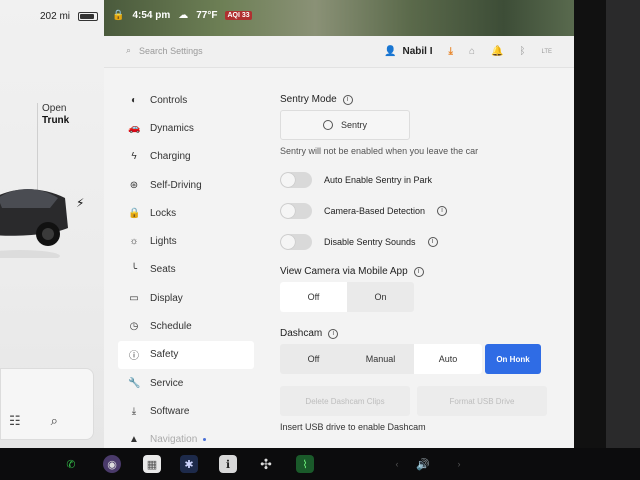  What do you see at coordinates (459, 464) in the screenshot?
I see `chevron-right-icon: ›` at bounding box center [459, 464].